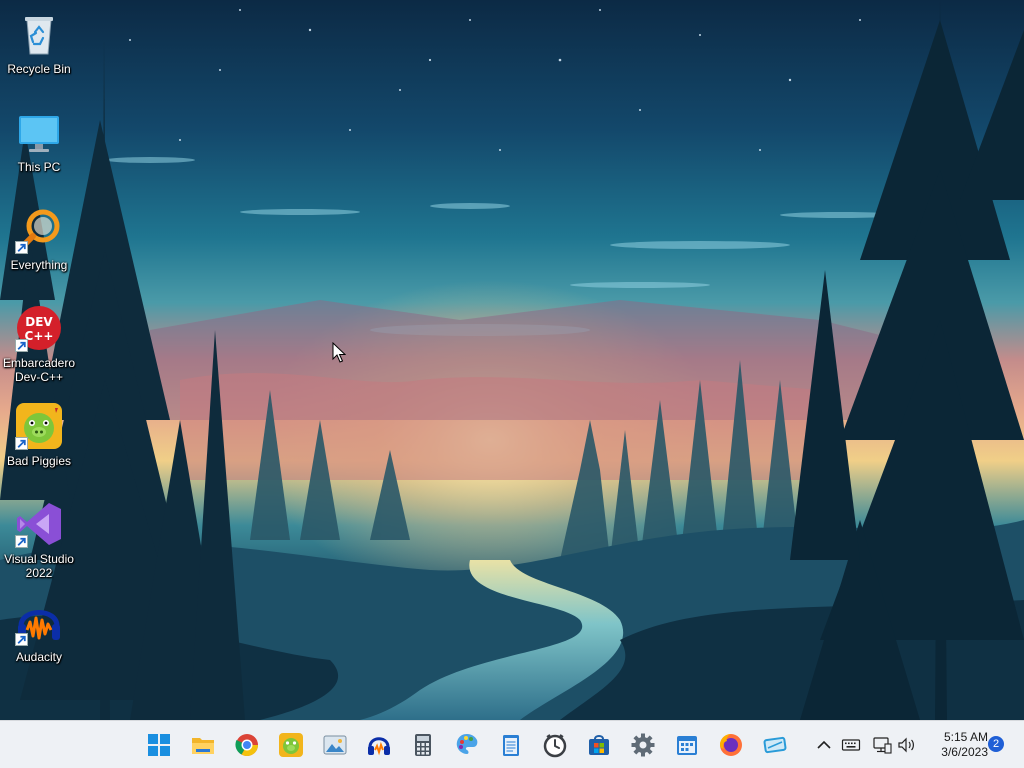  I want to click on desktop-icon-label: Bad Piggies, so click(39, 461).